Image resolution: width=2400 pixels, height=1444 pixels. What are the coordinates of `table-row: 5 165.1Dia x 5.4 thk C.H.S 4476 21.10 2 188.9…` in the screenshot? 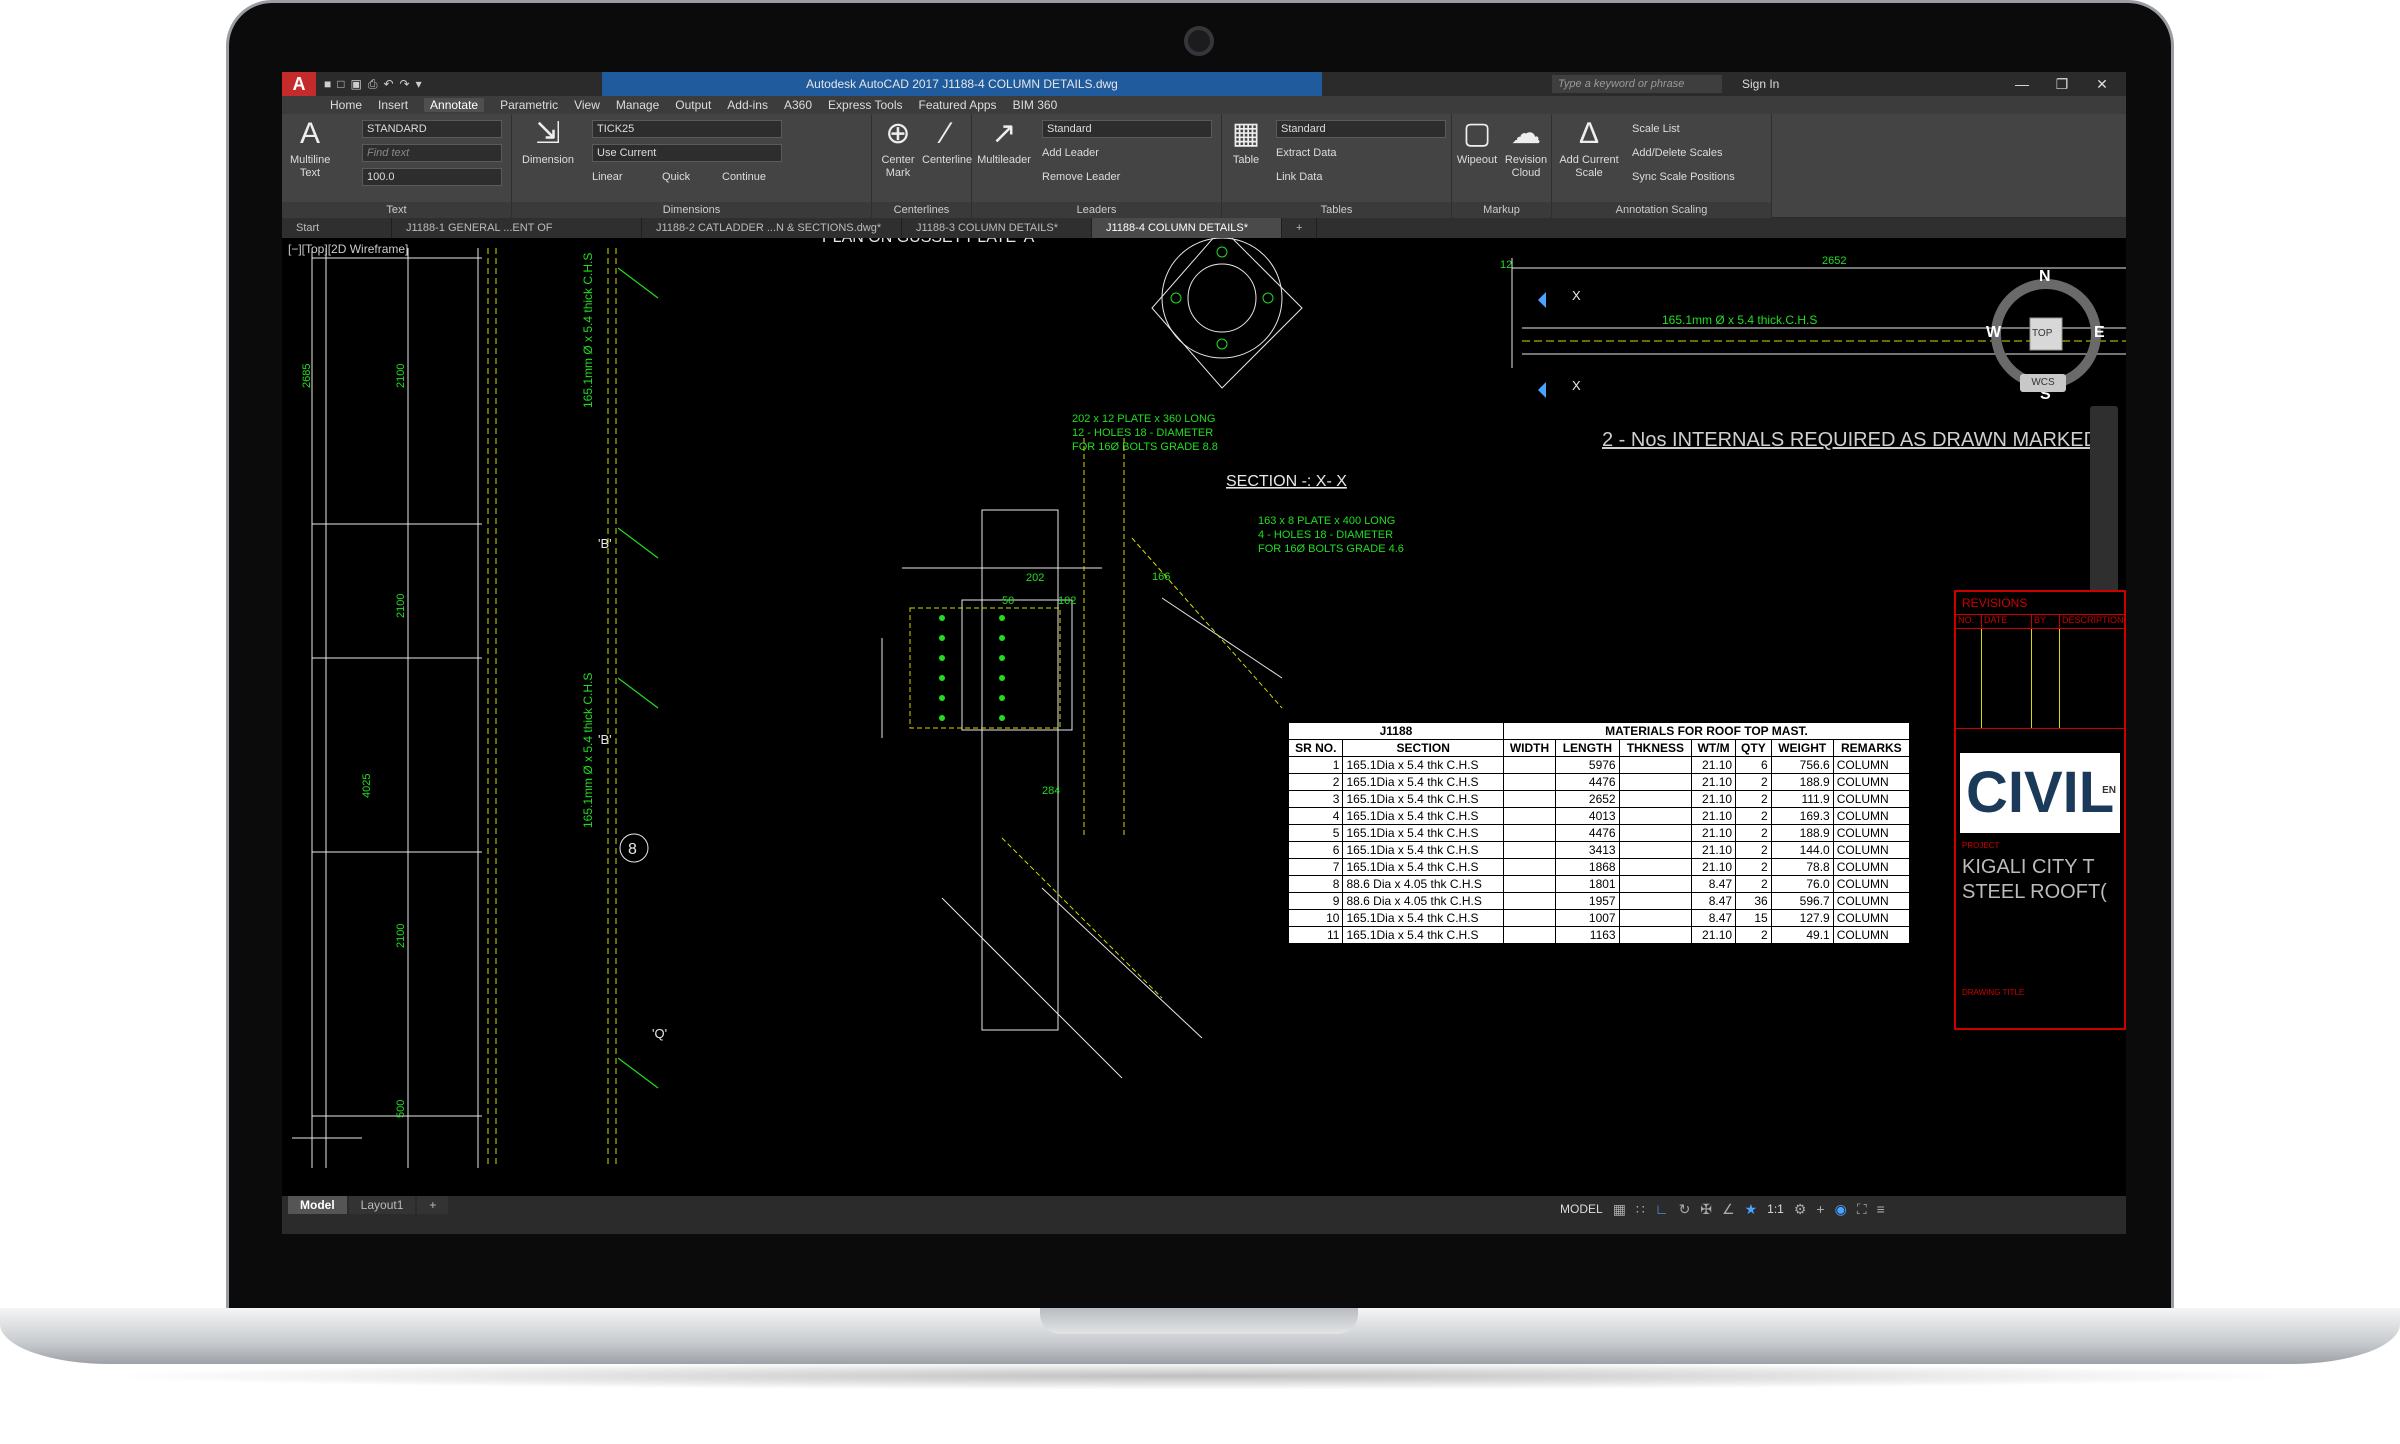 It's located at (1599, 833).